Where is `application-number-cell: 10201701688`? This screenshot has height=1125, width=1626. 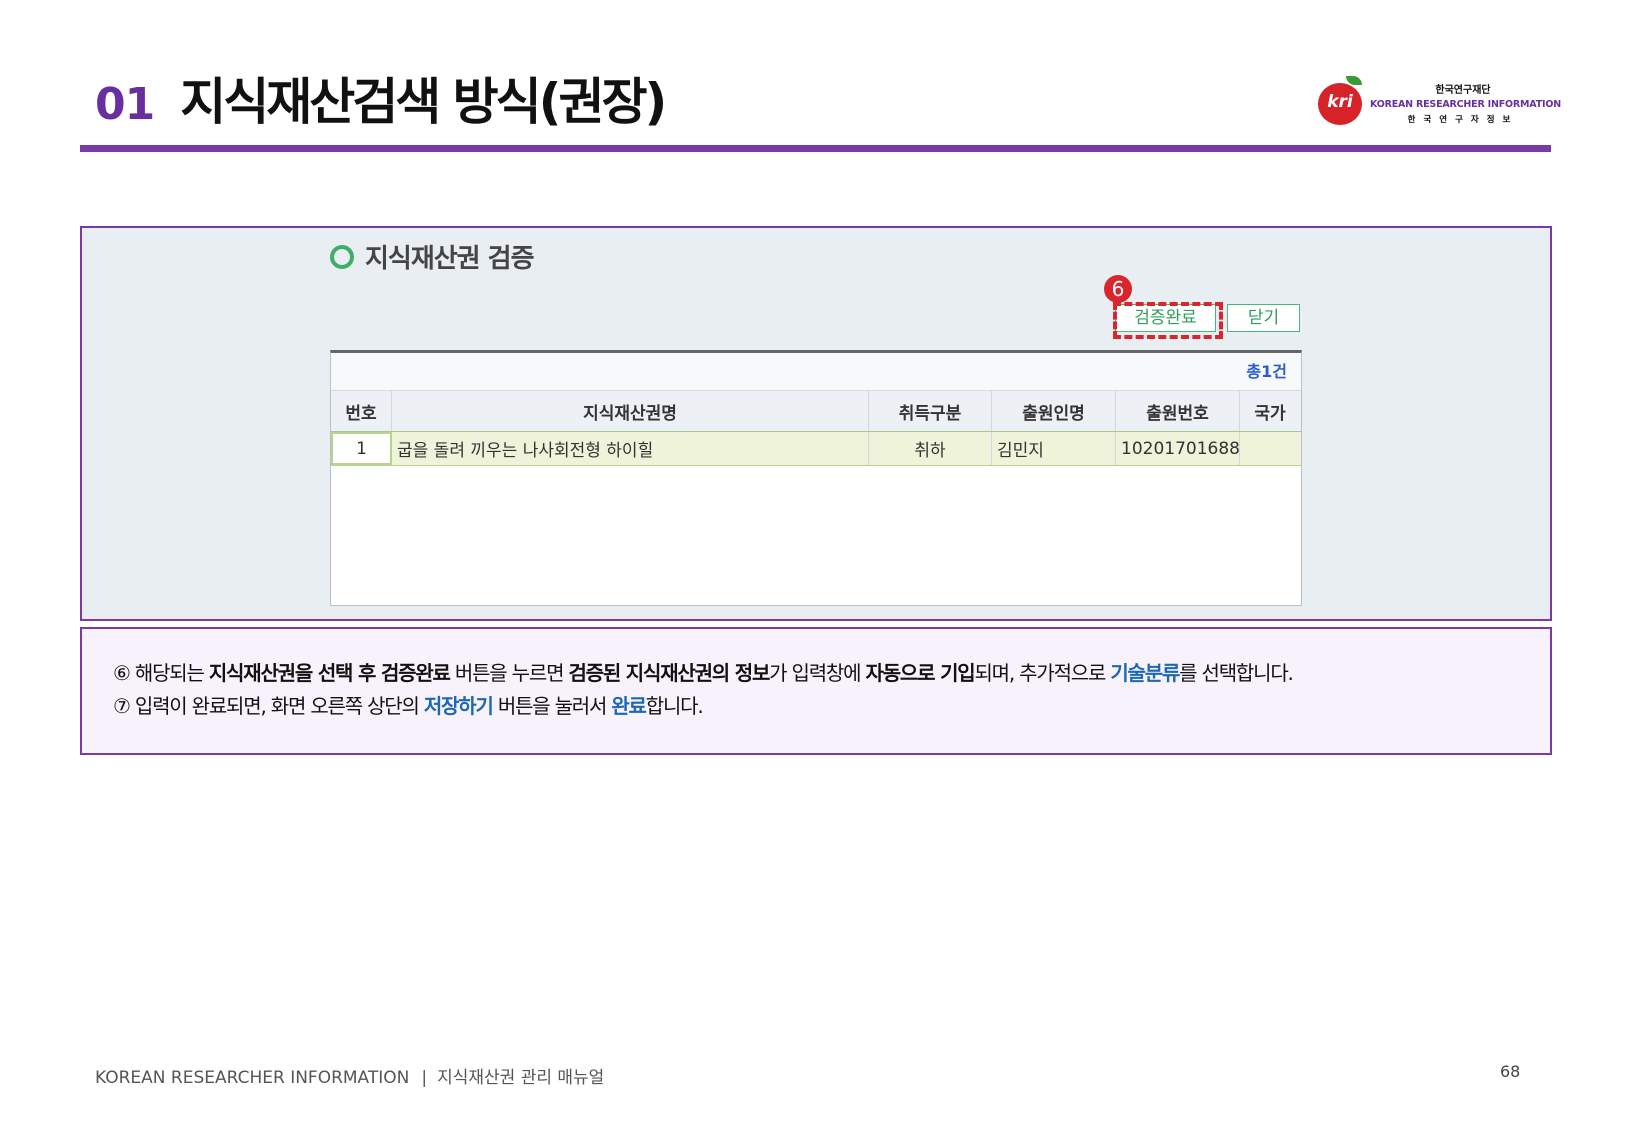
application-number-cell: 10201701688 is located at coordinates (1178, 448).